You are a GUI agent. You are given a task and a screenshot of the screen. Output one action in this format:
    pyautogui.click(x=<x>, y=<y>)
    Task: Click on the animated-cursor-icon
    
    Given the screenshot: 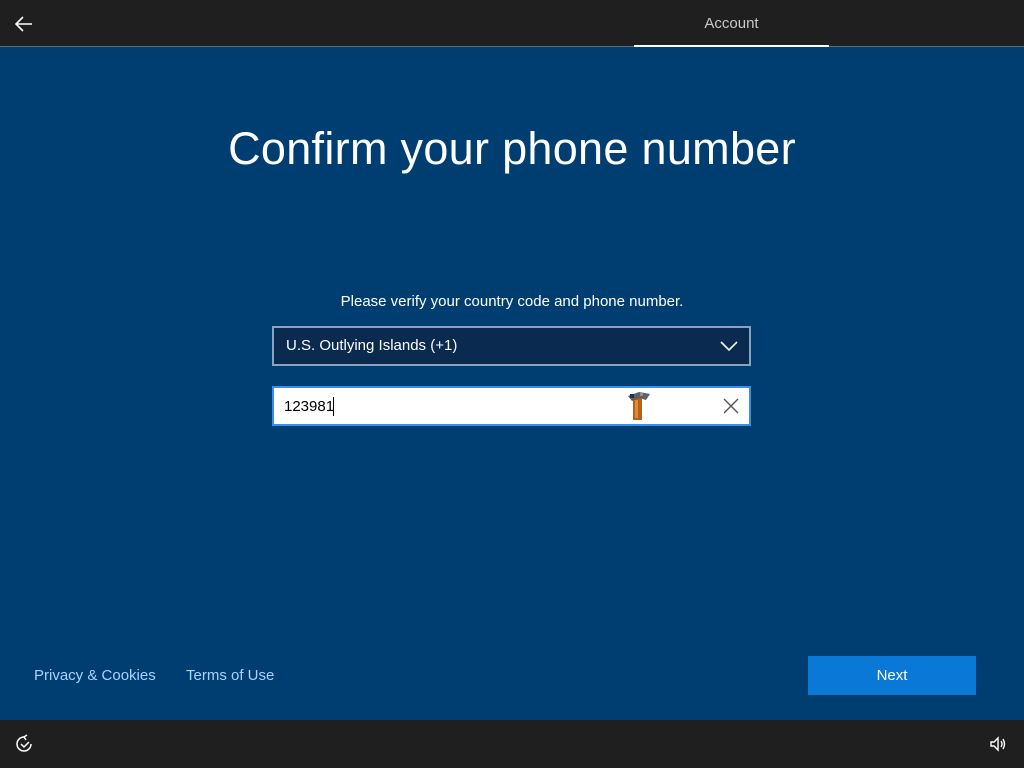 What is the action you would take?
    pyautogui.click(x=639, y=406)
    